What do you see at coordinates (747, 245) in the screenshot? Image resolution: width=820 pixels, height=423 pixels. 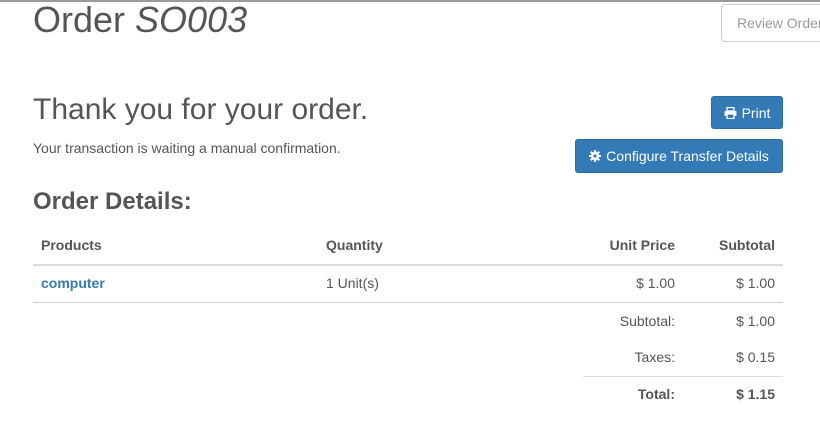 I see `column-header-subtotal: Subtotal` at bounding box center [747, 245].